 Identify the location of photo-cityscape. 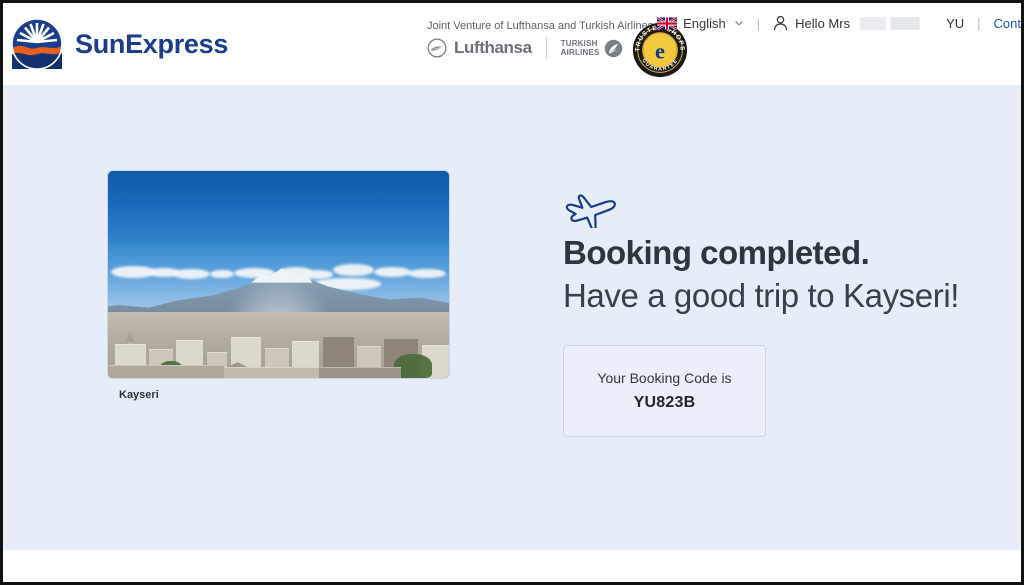
(278, 344).